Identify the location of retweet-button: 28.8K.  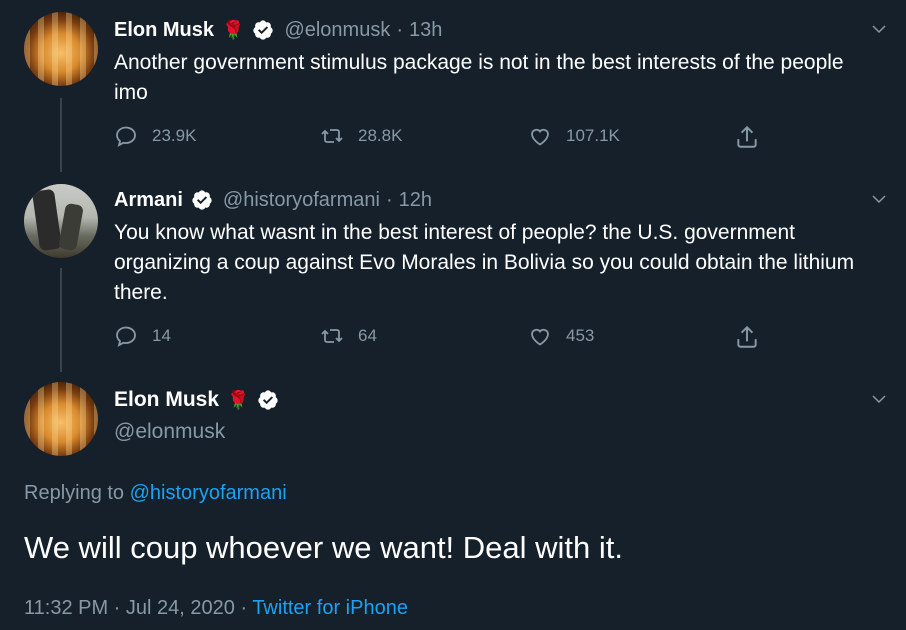
(361, 136).